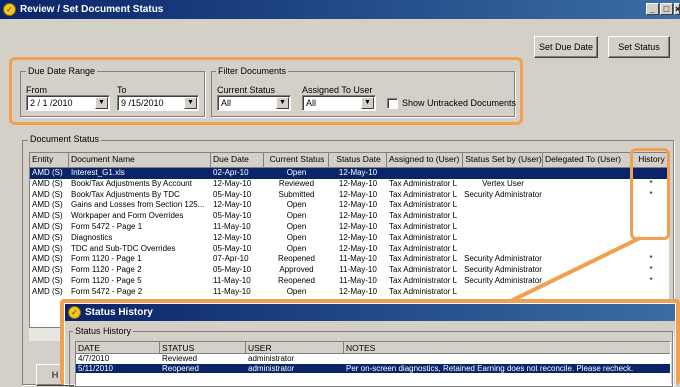  I want to click on column-header: USER, so click(295, 348).